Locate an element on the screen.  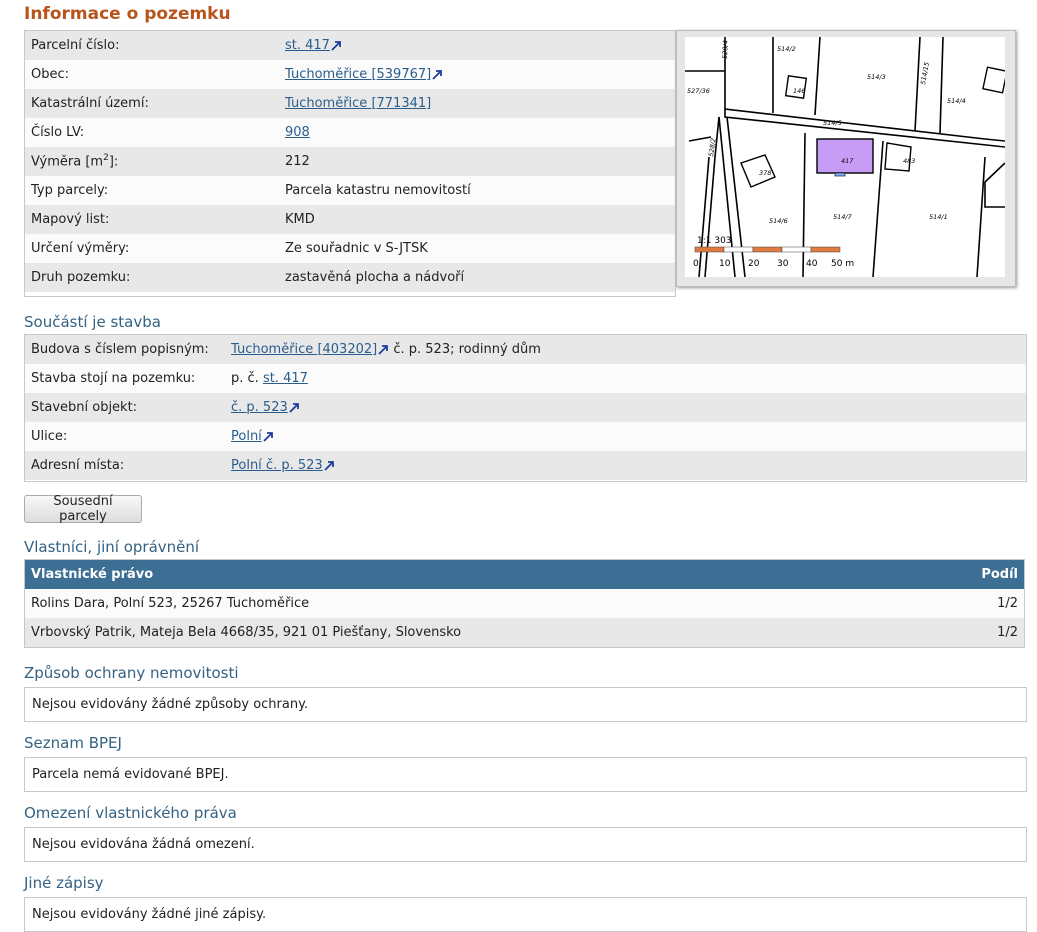
row-value: Ze souřadnic v S-JTSK is located at coordinates (477, 248).